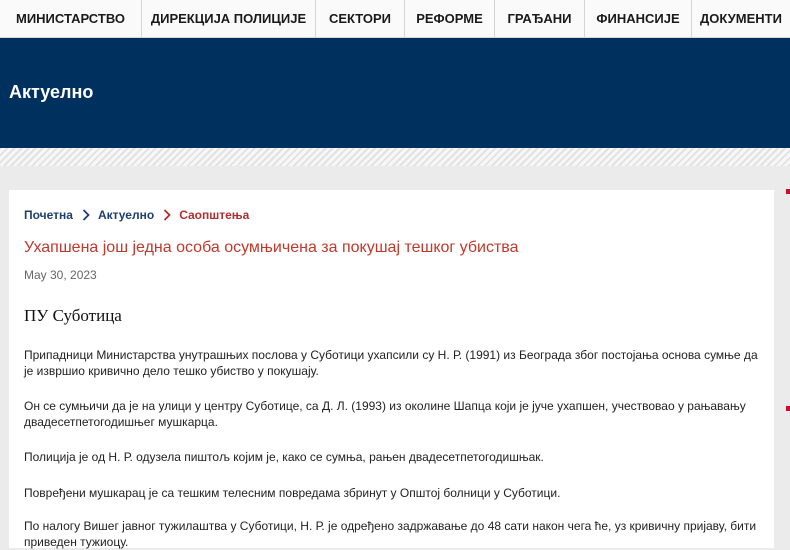 The image size is (790, 550). What do you see at coordinates (126, 215) in the screenshot?
I see `breadcrumb-section: Актуелно` at bounding box center [126, 215].